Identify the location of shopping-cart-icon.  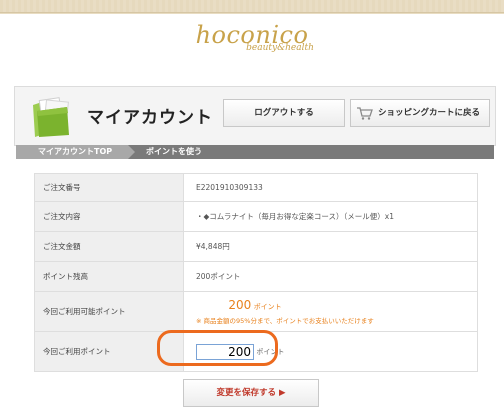
(365, 113).